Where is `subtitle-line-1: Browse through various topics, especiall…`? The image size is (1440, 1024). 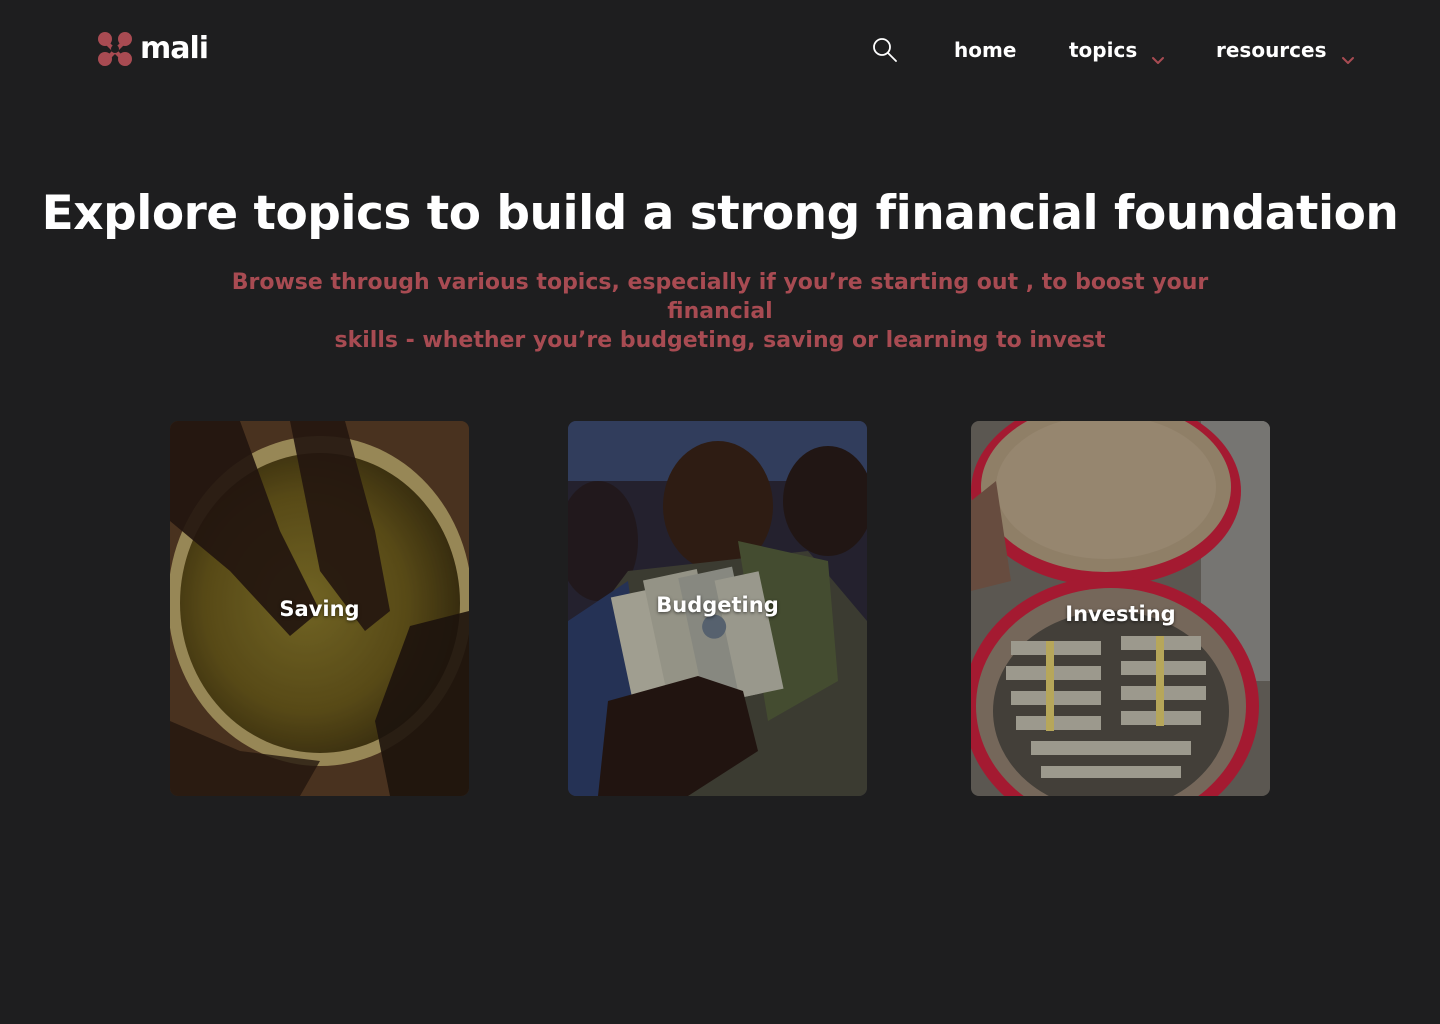
subtitle-line-1: Browse through various topics, especiall… is located at coordinates (720, 297).